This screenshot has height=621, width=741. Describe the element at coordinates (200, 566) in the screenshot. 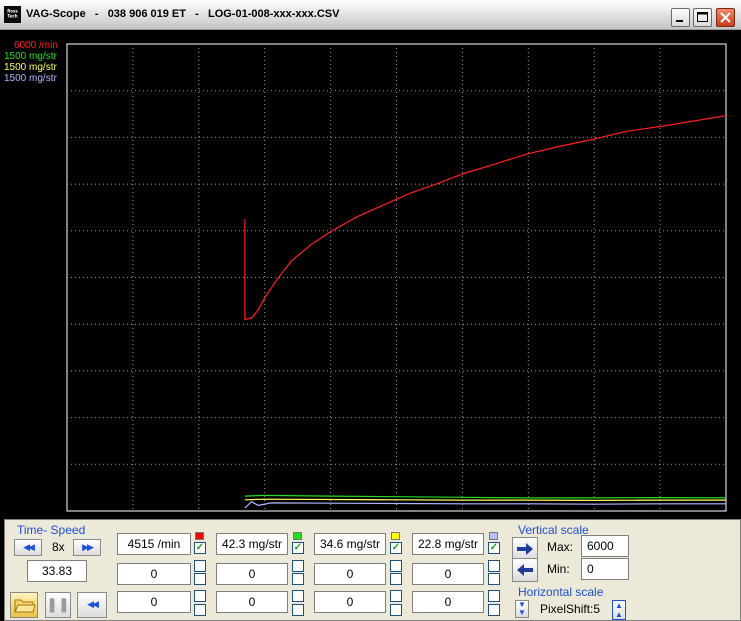

I see `channel-1-min-checkbox` at that location.